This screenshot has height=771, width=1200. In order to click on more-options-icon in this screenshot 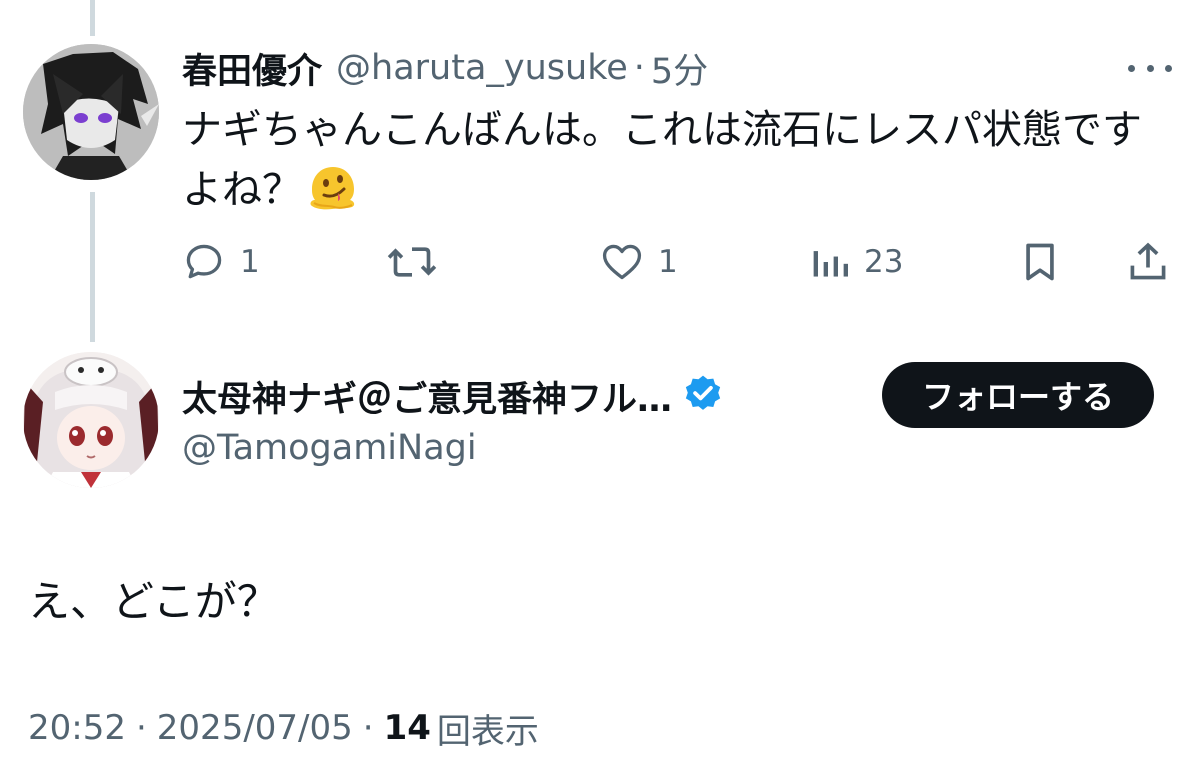, I will do `click(1150, 68)`.